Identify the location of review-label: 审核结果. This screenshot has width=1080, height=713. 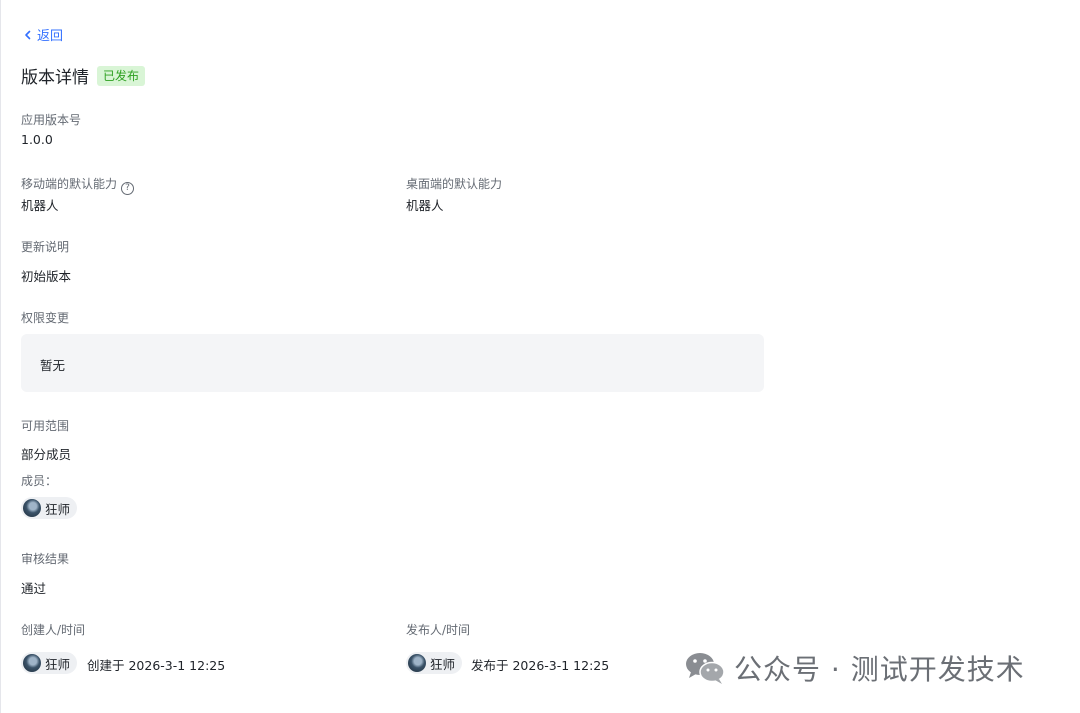
(45, 559).